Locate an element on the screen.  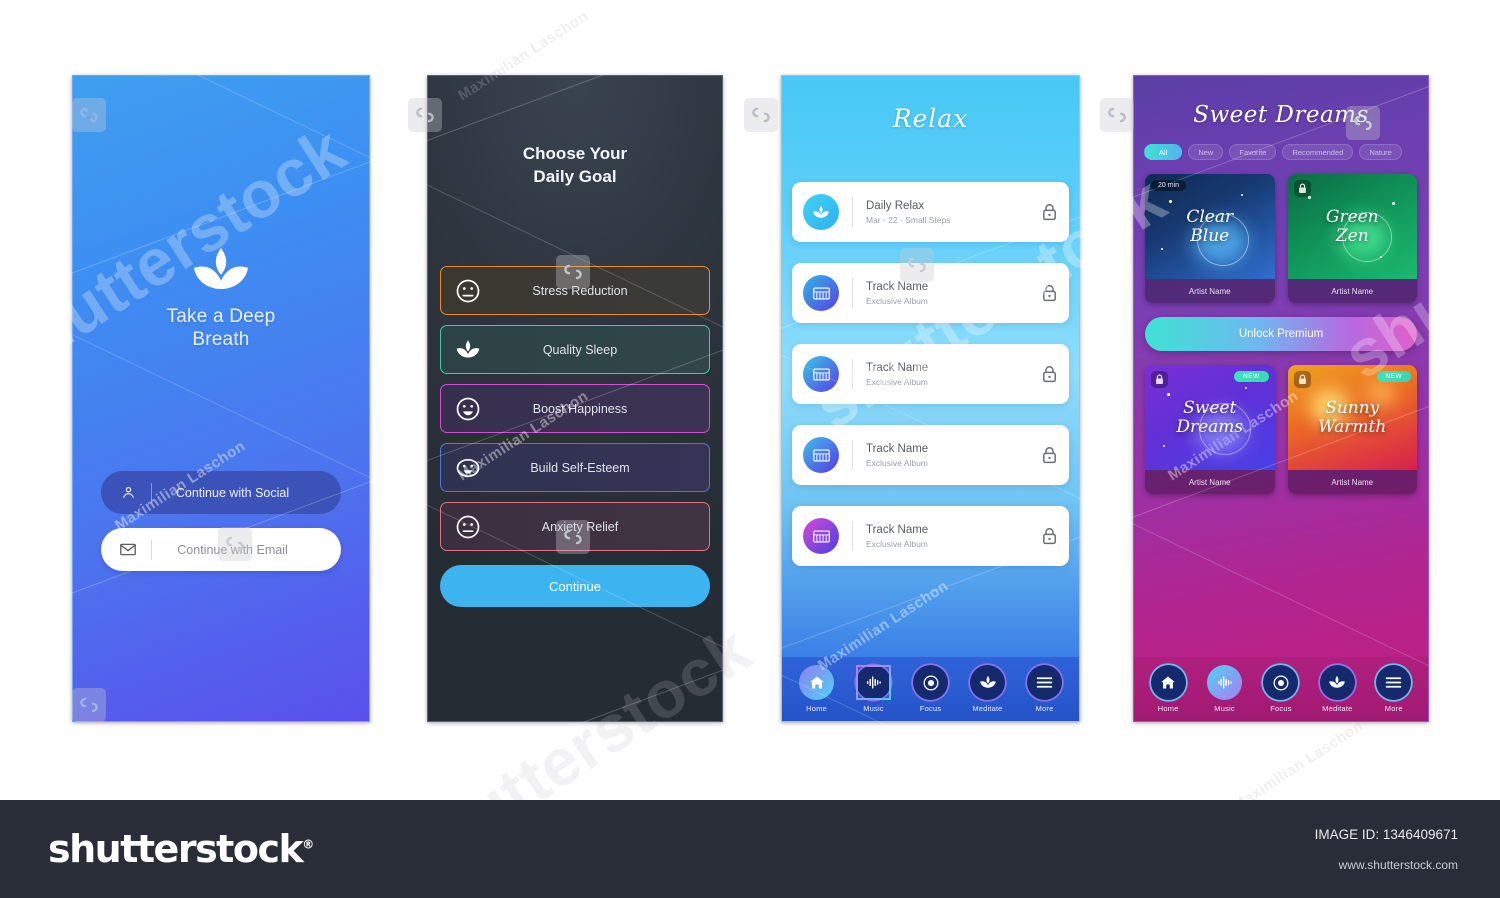
image-id-value: 1346409671 is located at coordinates (1420, 834).